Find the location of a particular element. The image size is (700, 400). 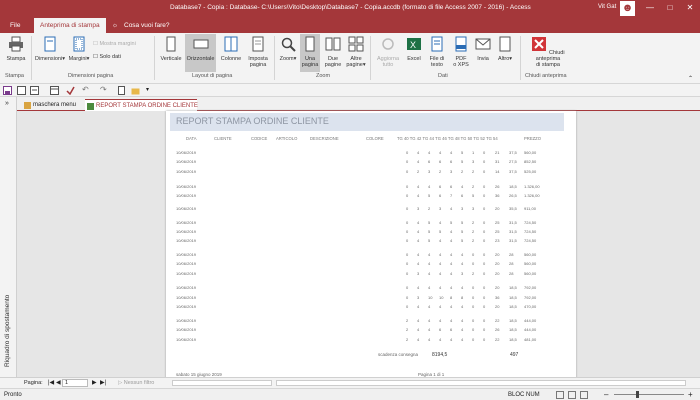

page-setup-button: Imposta pagina is located at coordinates (258, 52).